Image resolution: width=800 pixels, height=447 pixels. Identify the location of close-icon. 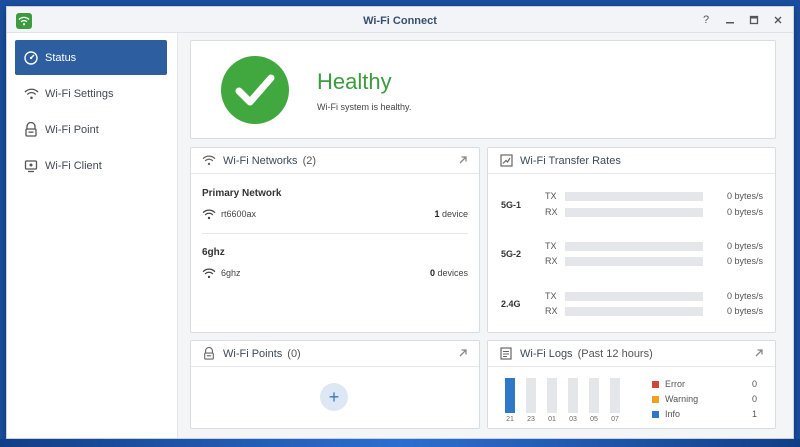
(778, 20).